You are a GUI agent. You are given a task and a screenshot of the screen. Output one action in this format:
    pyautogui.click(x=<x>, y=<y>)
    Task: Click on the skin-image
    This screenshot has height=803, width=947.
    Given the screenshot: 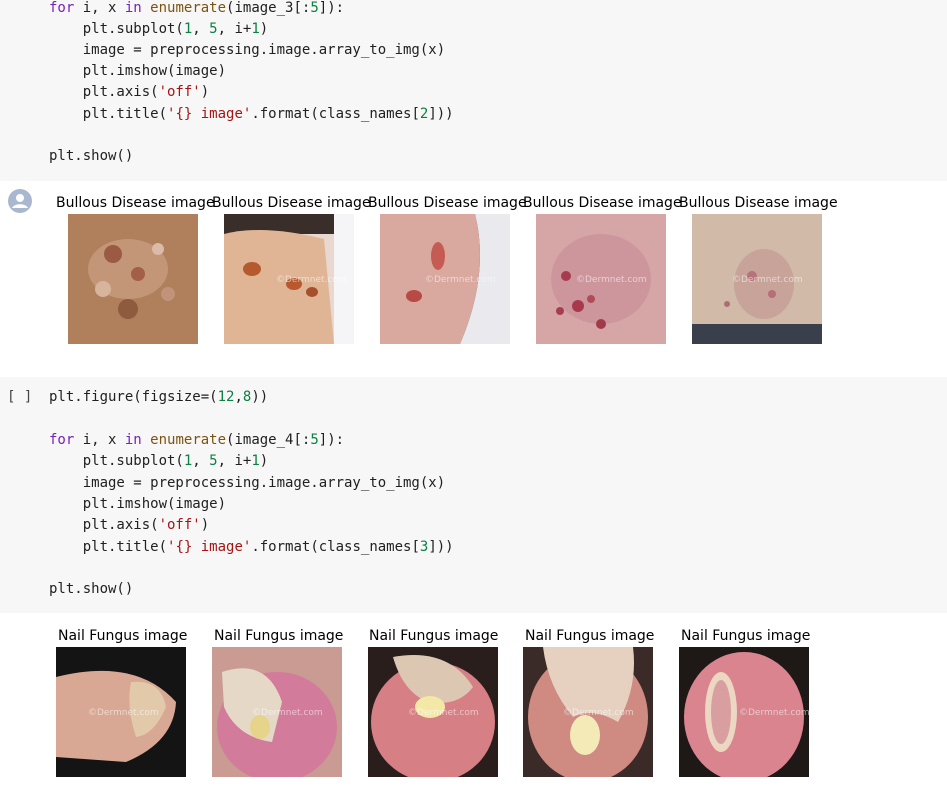 What is the action you would take?
    pyautogui.click(x=133, y=279)
    